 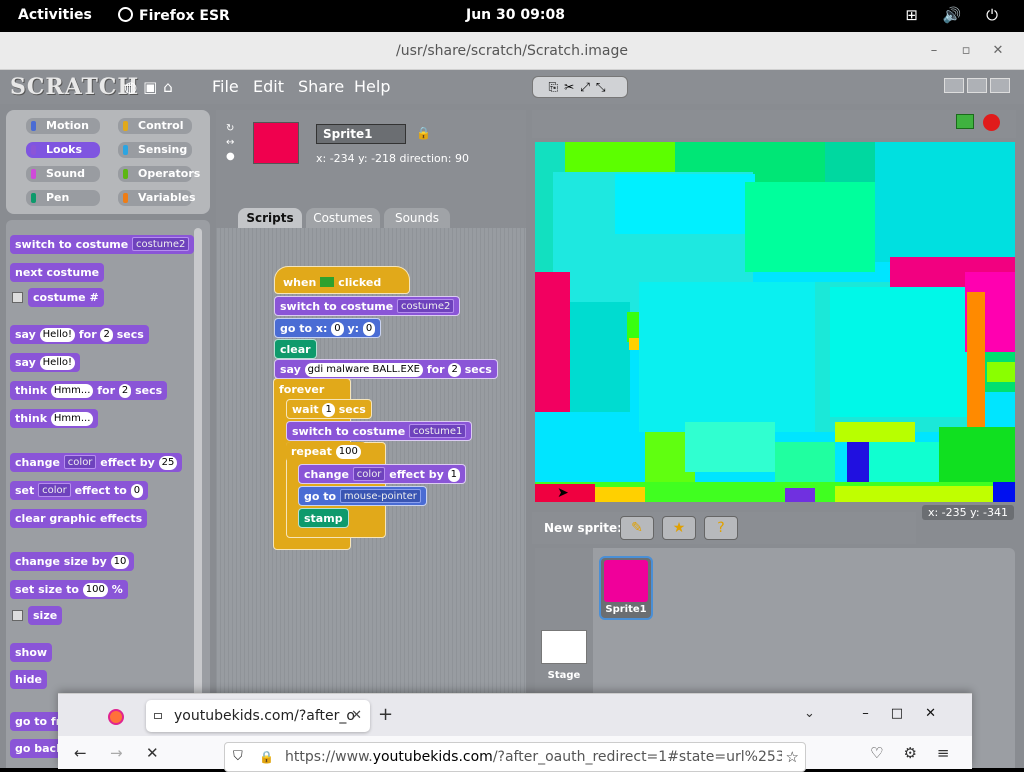 What do you see at coordinates (337, 329) in the screenshot?
I see `x-slot: 0` at bounding box center [337, 329].